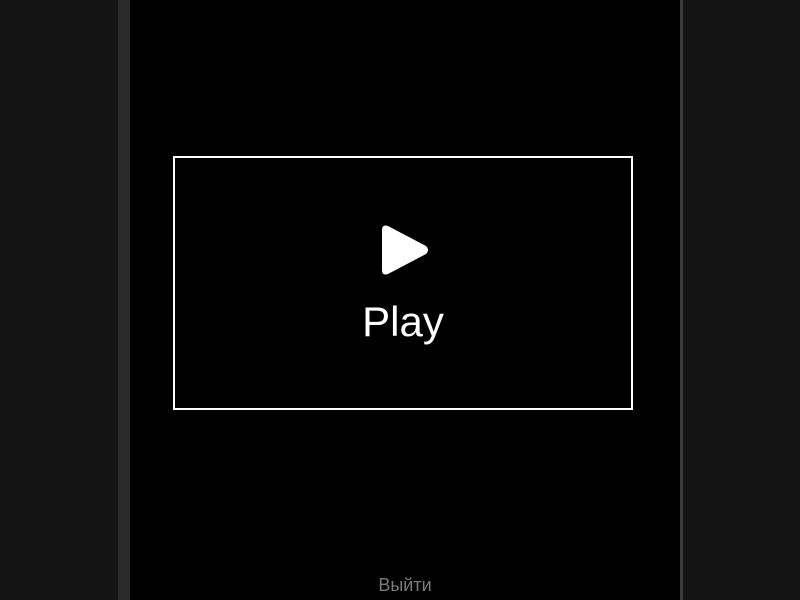 The width and height of the screenshot is (800, 600). Describe the element at coordinates (681, 300) in the screenshot. I see `right-frame-border` at that location.